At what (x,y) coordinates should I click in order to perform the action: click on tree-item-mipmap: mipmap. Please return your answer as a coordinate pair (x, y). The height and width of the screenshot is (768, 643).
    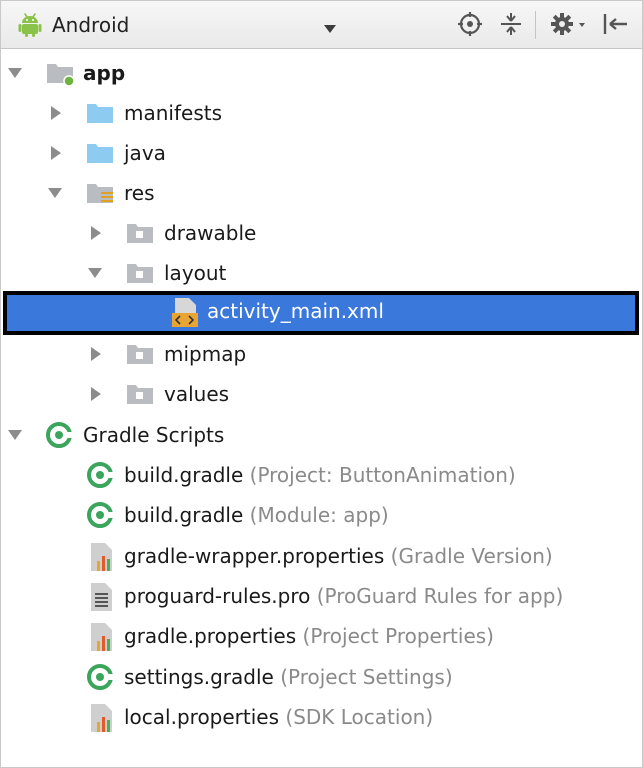
    Looking at the image, I should click on (321, 354).